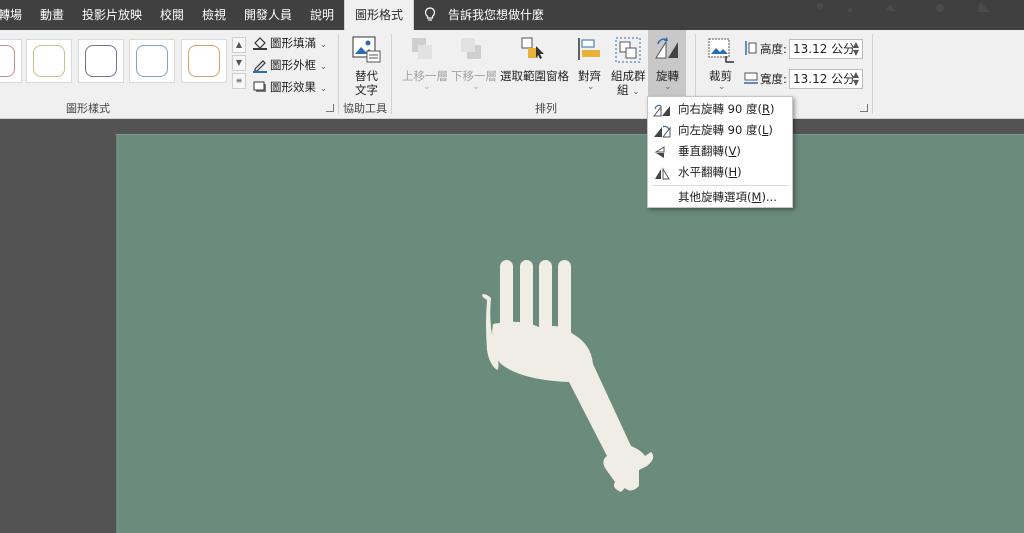 The image size is (1024, 533). Describe the element at coordinates (750, 50) in the screenshot. I see `shape-height-icon` at that location.